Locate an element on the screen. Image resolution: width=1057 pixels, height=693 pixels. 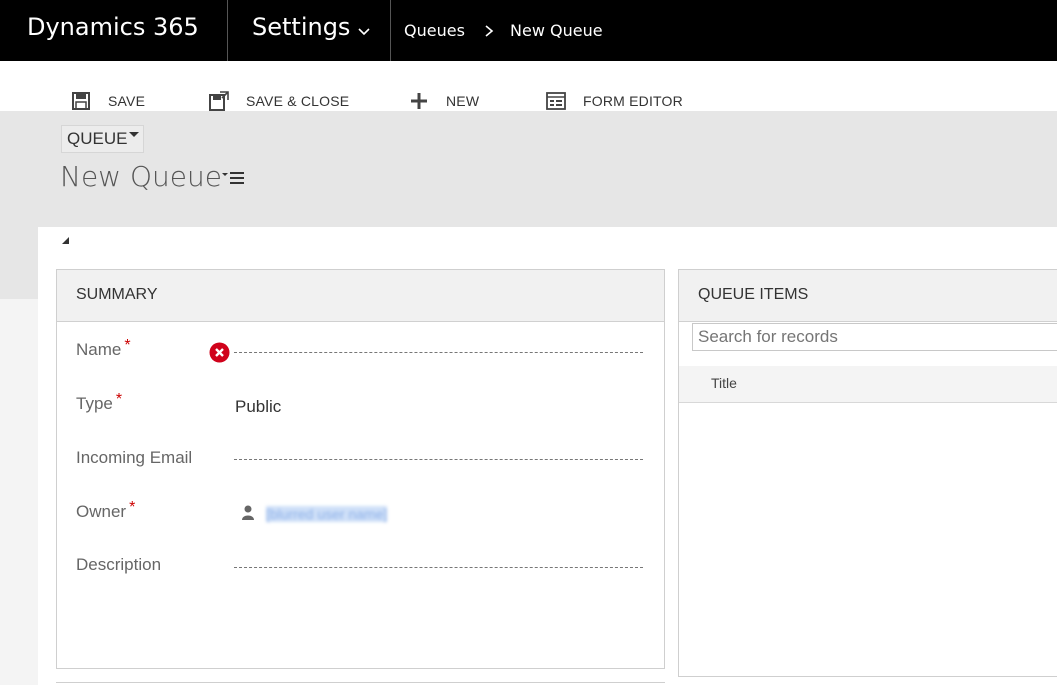
incoming-email-label: Incoming Email is located at coordinates (134, 458).